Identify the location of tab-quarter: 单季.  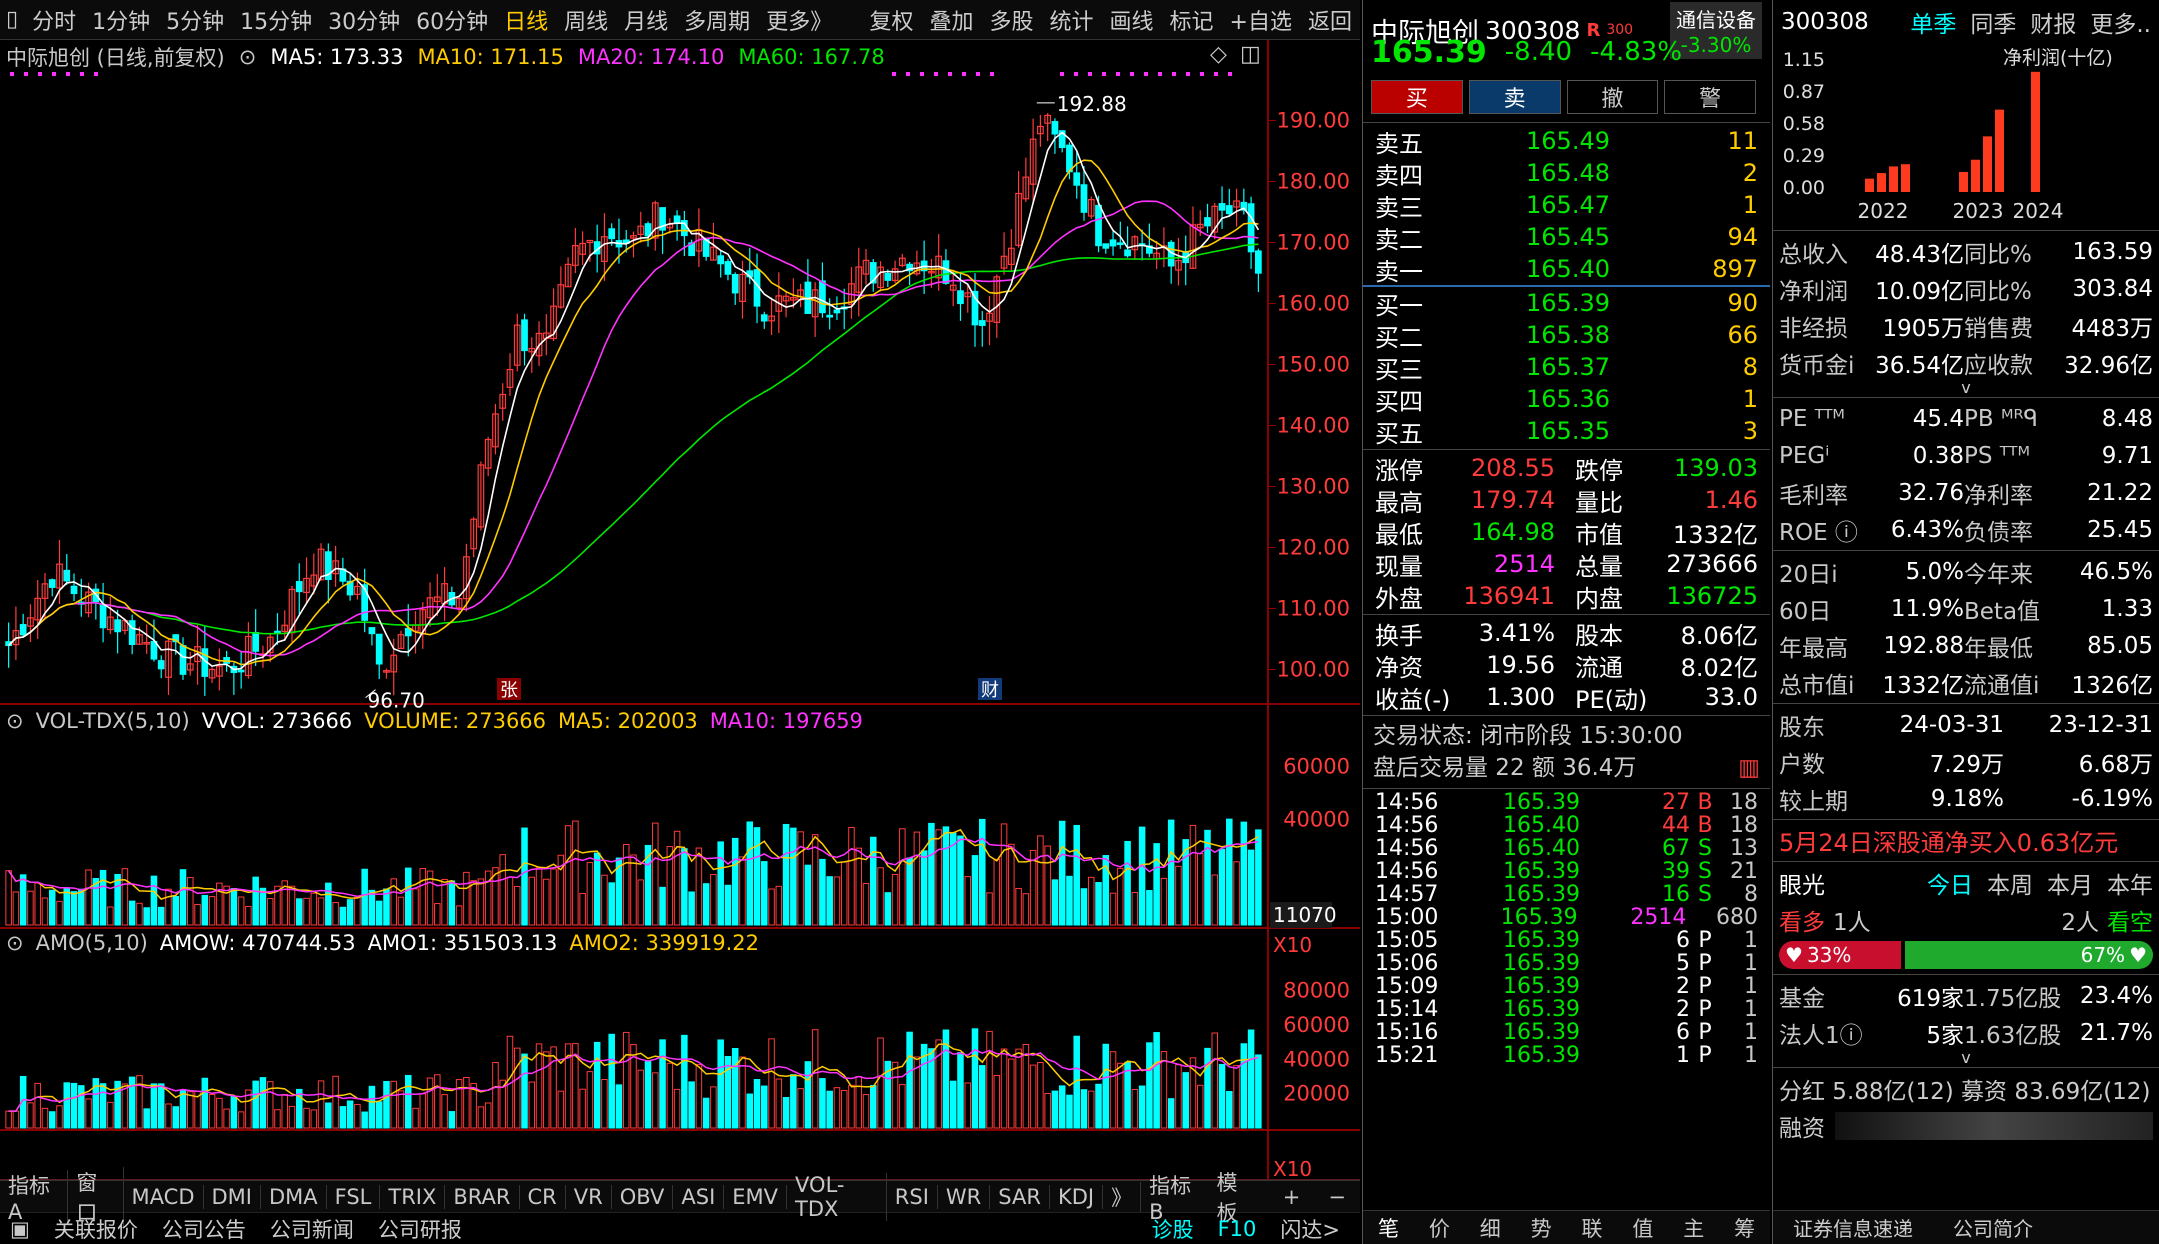
(1933, 22).